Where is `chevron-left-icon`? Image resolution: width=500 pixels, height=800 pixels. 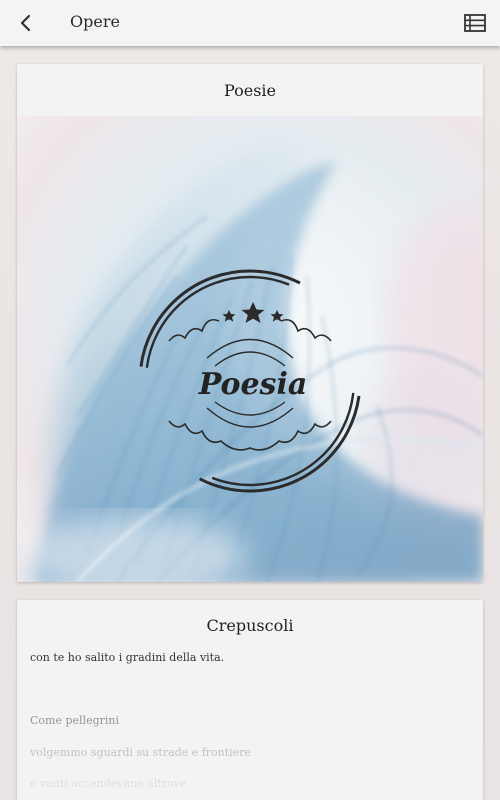 chevron-left-icon is located at coordinates (25, 23).